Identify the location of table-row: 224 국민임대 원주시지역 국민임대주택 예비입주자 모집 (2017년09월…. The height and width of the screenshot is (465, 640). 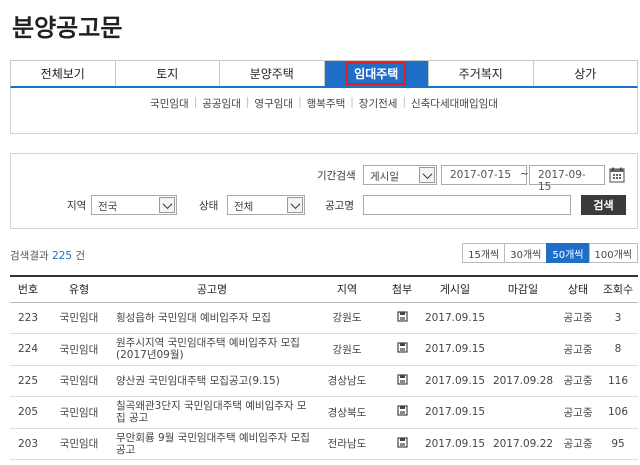
(324, 349).